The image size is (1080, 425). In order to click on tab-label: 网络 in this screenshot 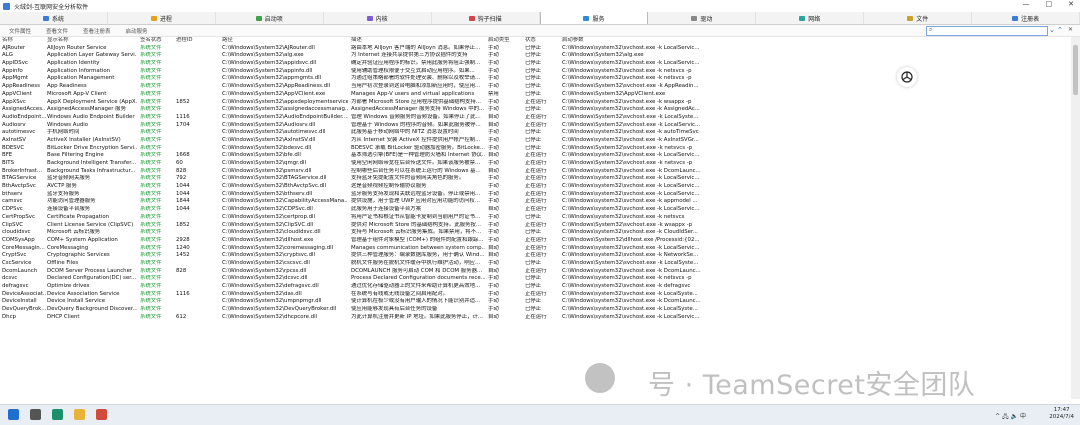, I will do `click(814, 19)`.